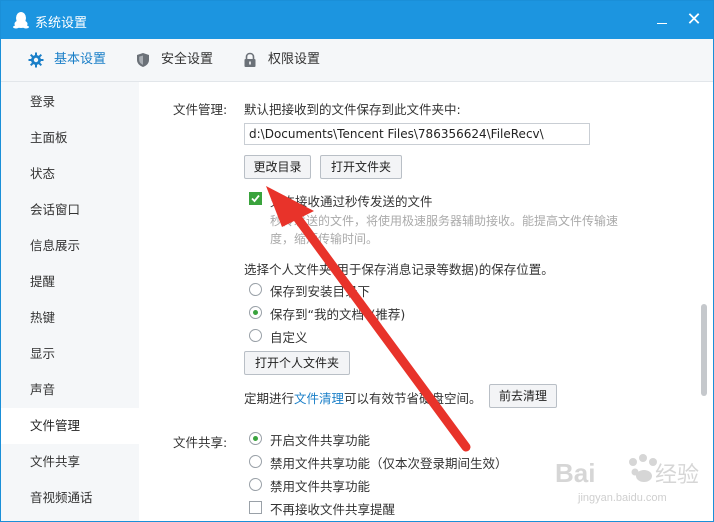 The image size is (714, 522). I want to click on radio-custom, so click(255, 335).